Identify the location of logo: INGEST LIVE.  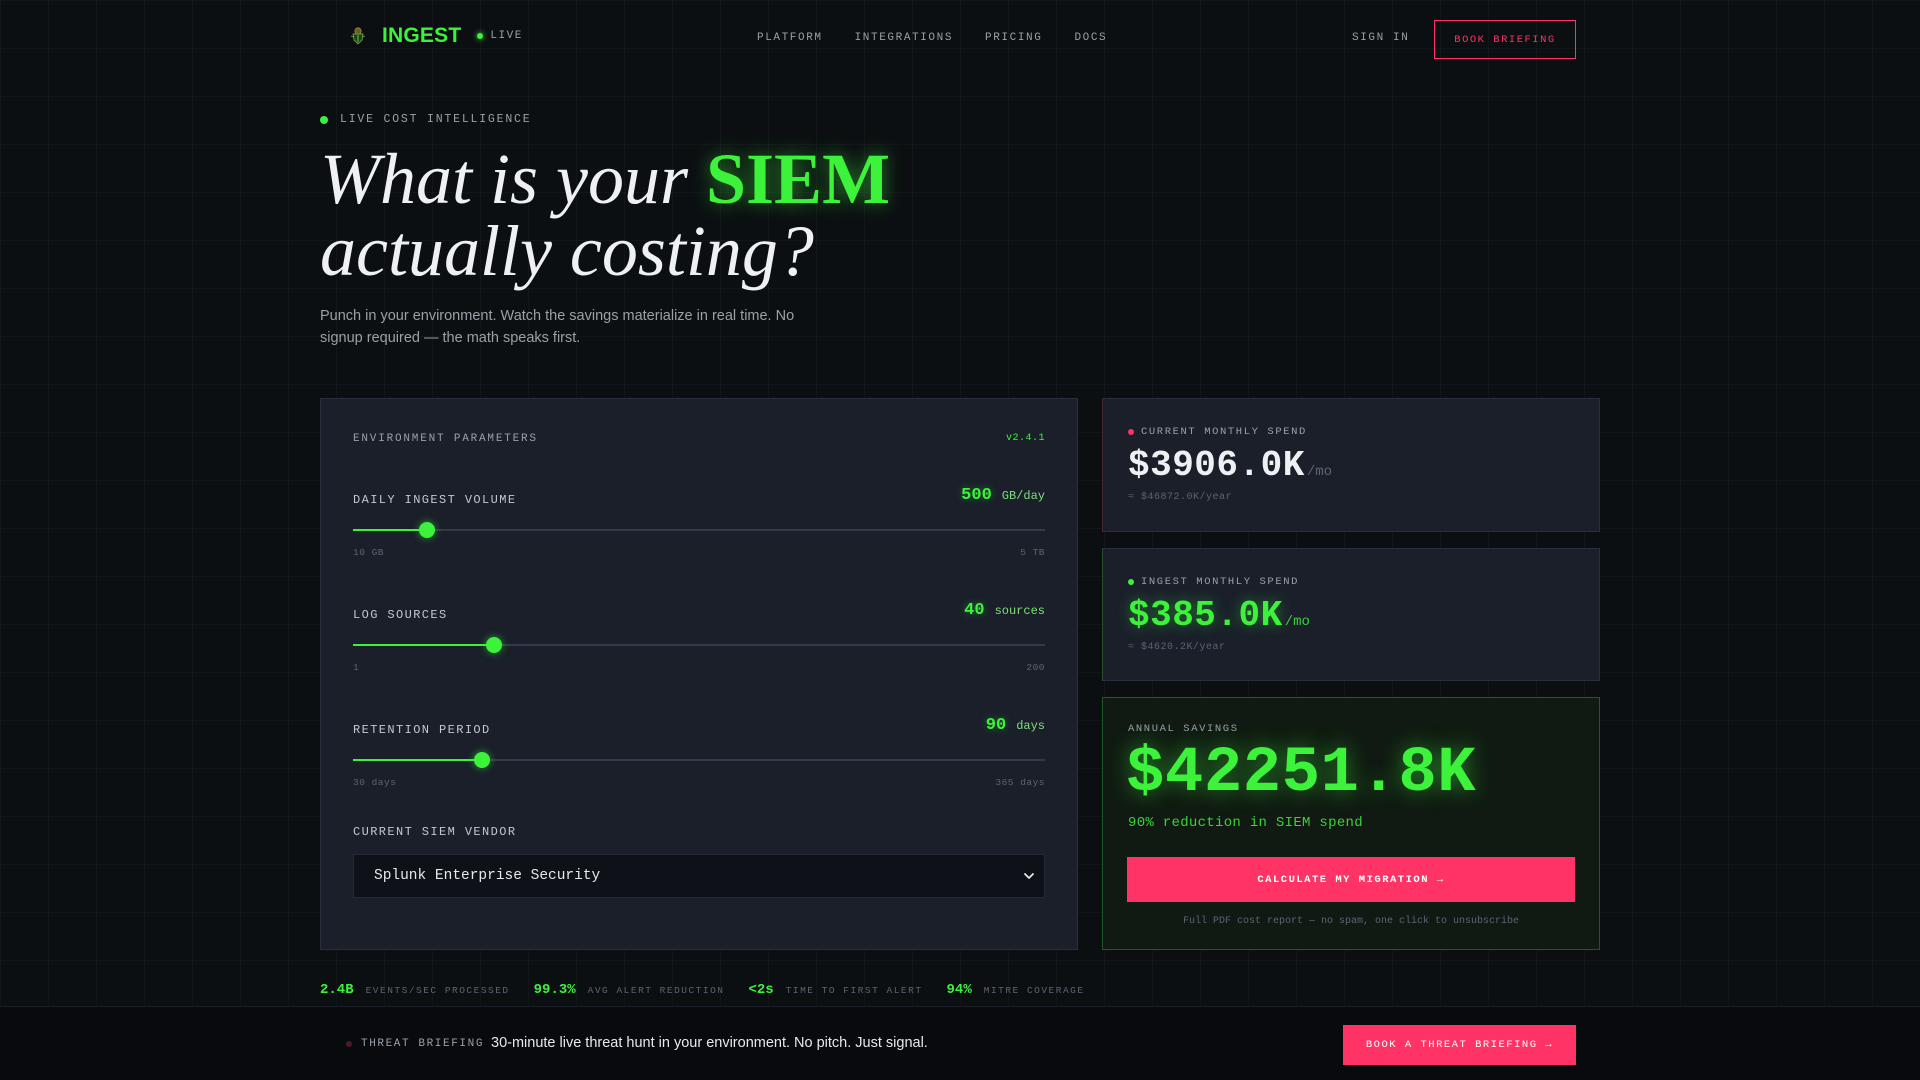
(435, 36).